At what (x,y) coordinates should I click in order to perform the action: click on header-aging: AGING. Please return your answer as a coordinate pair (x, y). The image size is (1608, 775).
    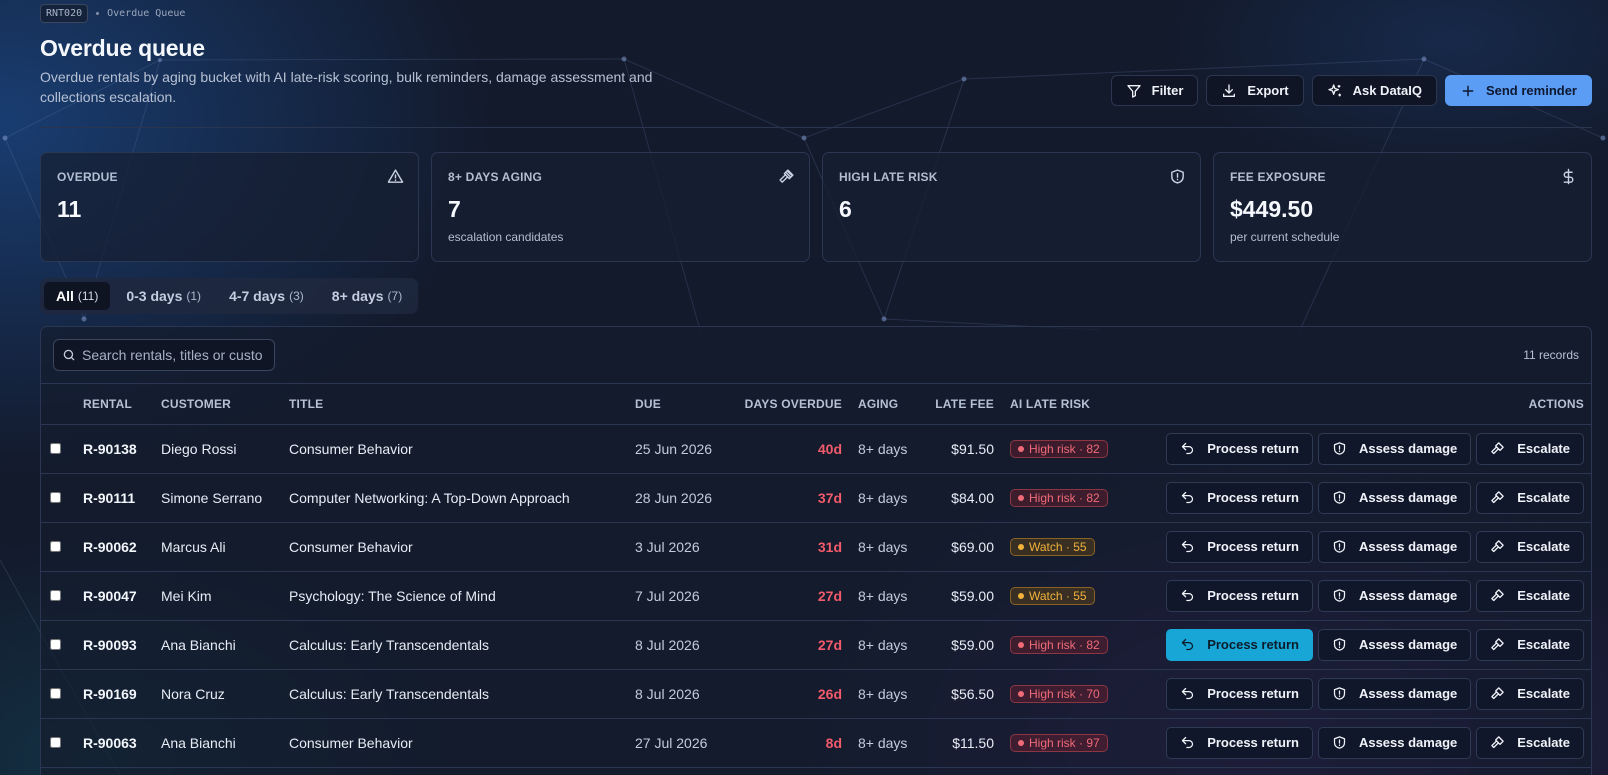
    Looking at the image, I should click on (893, 404).